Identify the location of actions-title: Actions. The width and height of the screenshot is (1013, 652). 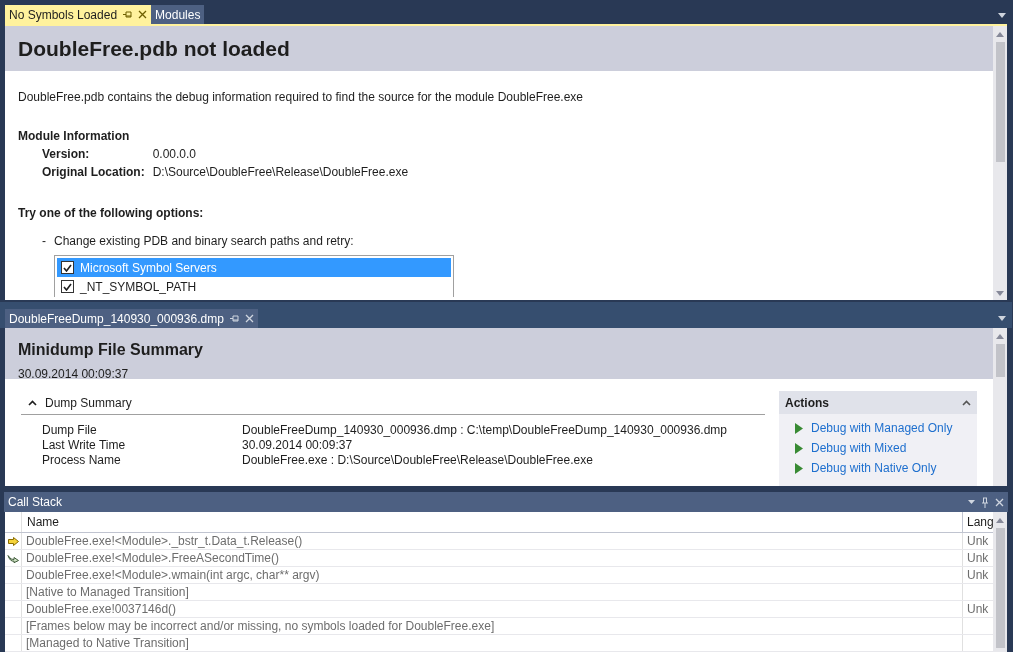
(807, 403).